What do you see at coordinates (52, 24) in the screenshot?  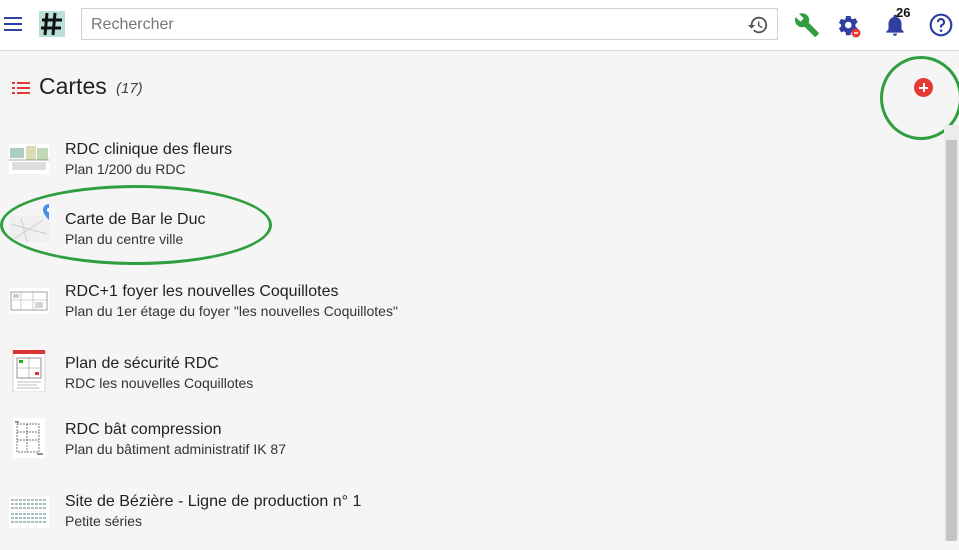 I see `logo-icon` at bounding box center [52, 24].